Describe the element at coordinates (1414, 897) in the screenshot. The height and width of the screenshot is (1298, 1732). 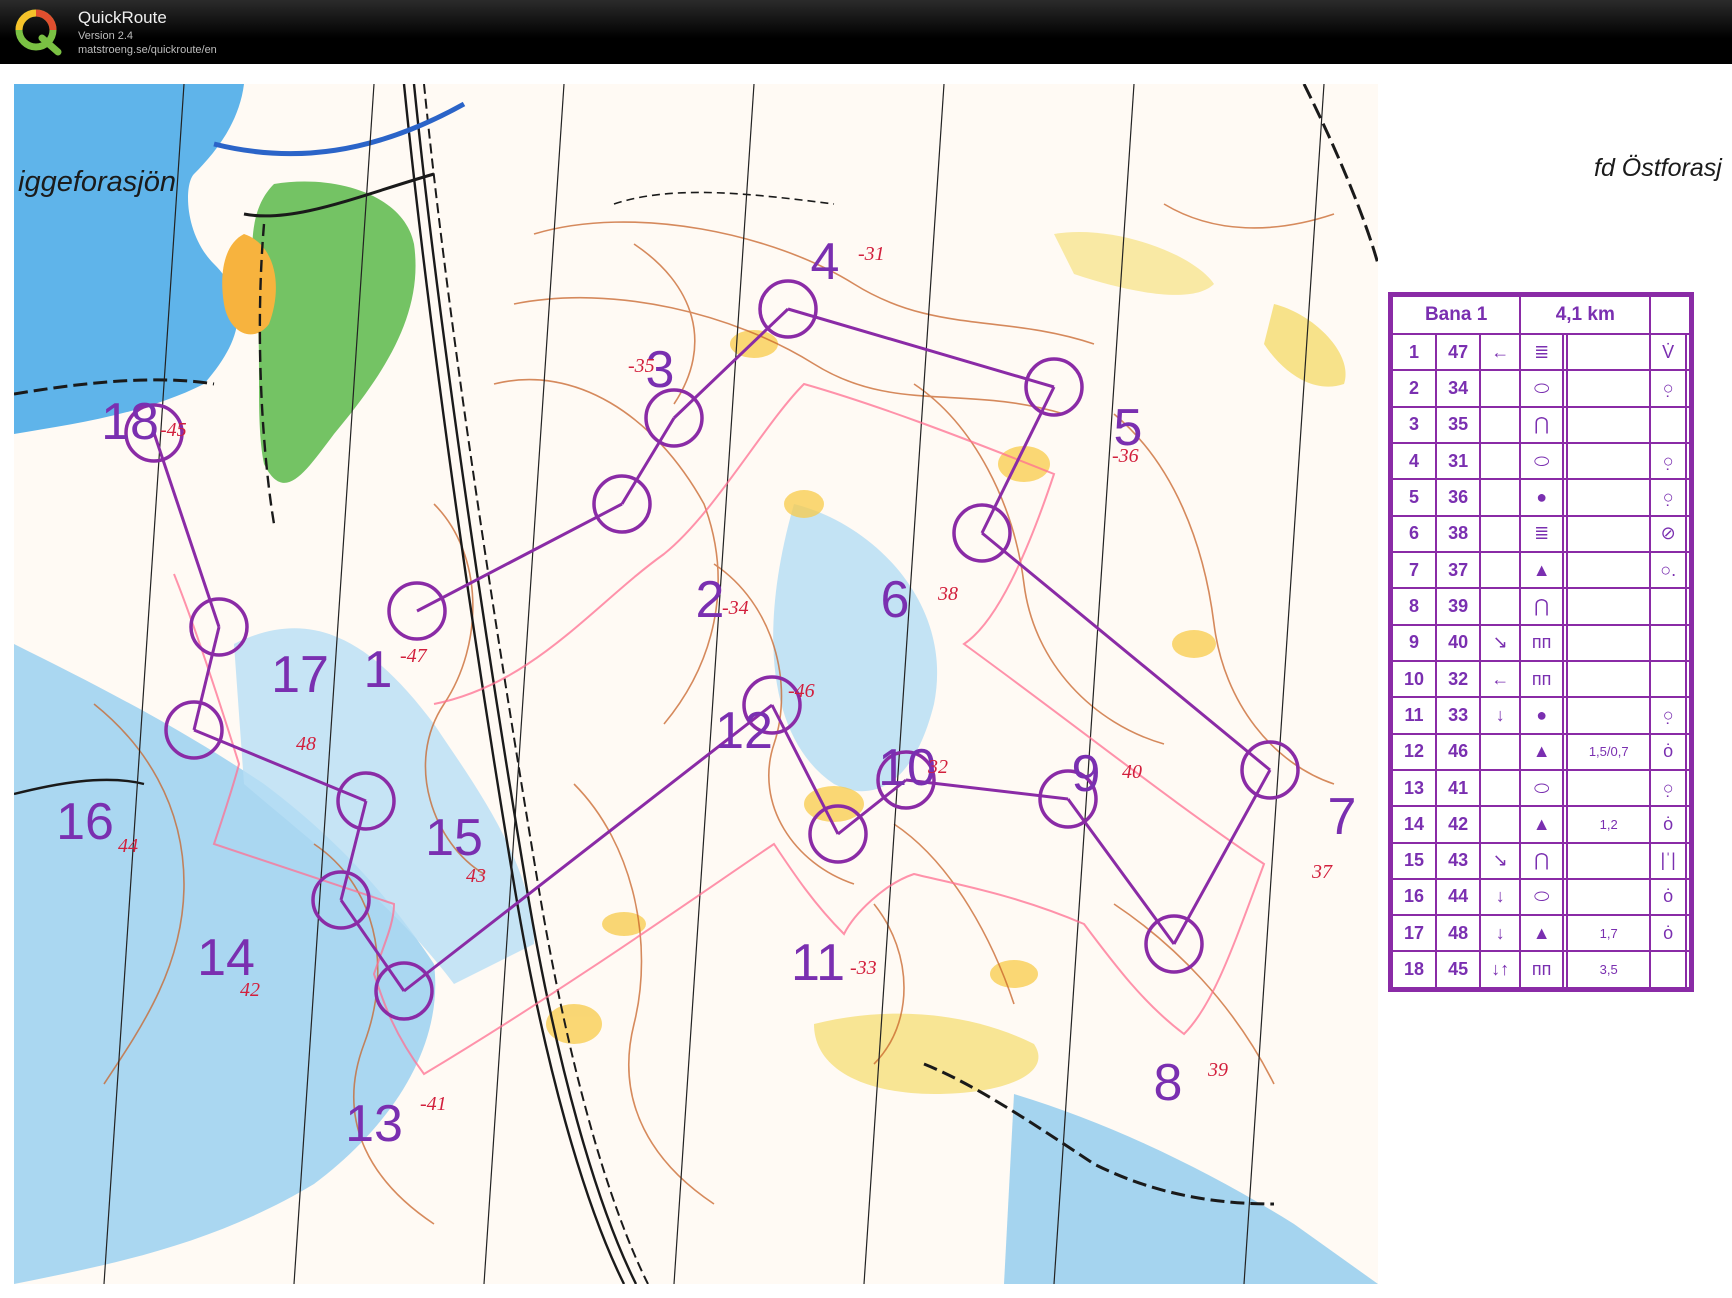
I see `control-seq: 16` at that location.